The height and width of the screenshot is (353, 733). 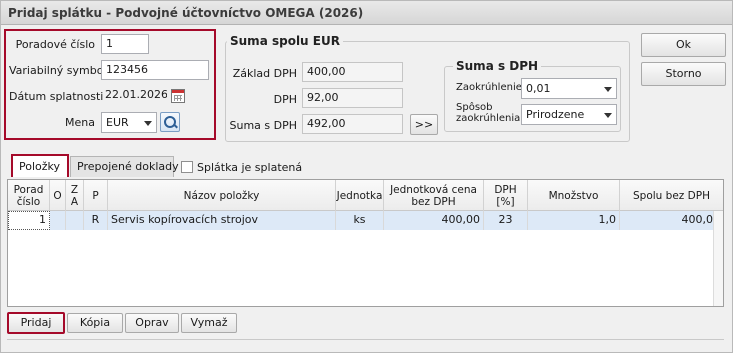 I want to click on datum-splatnosti-input: 22.01.2026, so click(x=134, y=96).